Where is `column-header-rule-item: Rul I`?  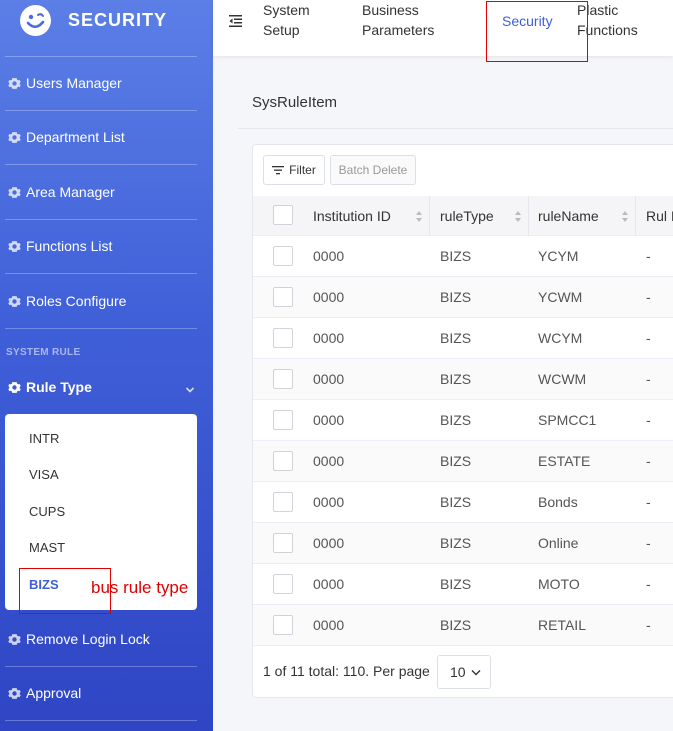
column-header-rule-item: Rul I is located at coordinates (659, 216).